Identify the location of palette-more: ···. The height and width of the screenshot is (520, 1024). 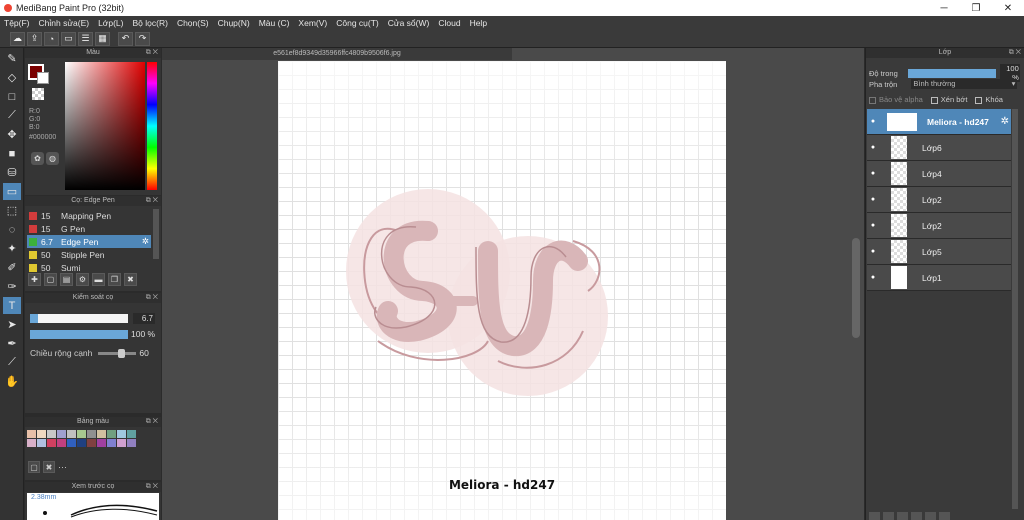
(62, 467).